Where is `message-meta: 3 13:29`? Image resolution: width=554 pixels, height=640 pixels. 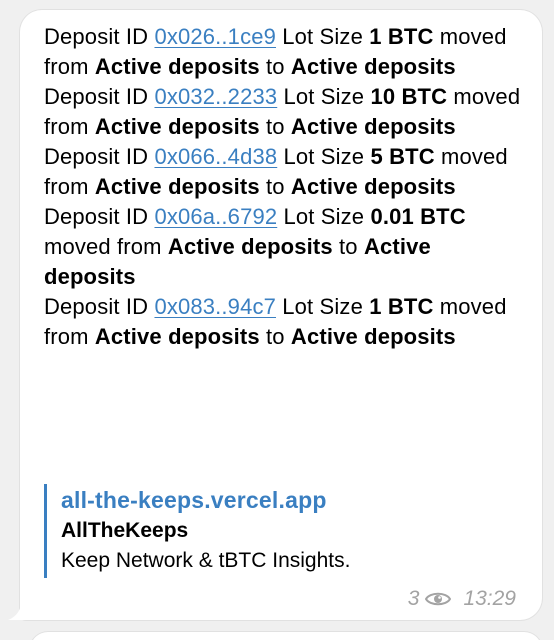
message-meta: 3 13:29 is located at coordinates (462, 599).